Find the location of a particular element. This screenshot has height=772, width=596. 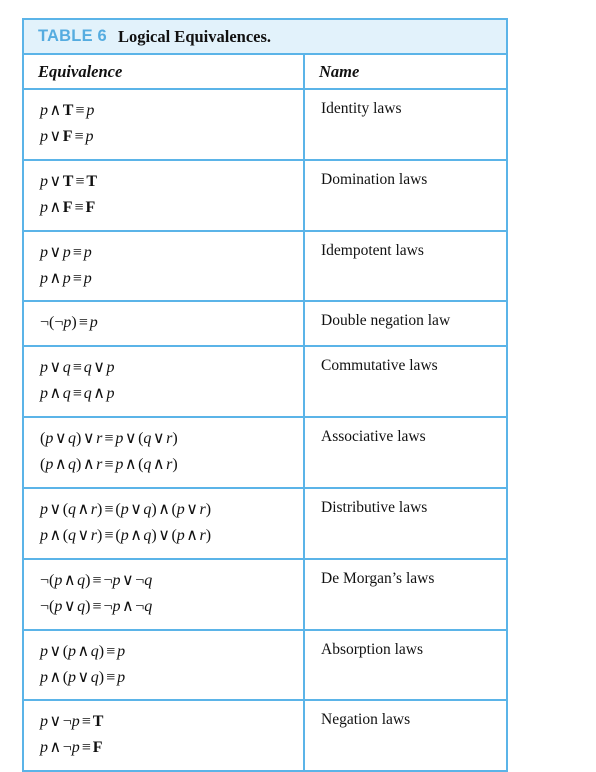

table-row: p∨(p∧q) ≡ p p∧(p∨q) ≡ p Absorption laws is located at coordinates (265, 664).